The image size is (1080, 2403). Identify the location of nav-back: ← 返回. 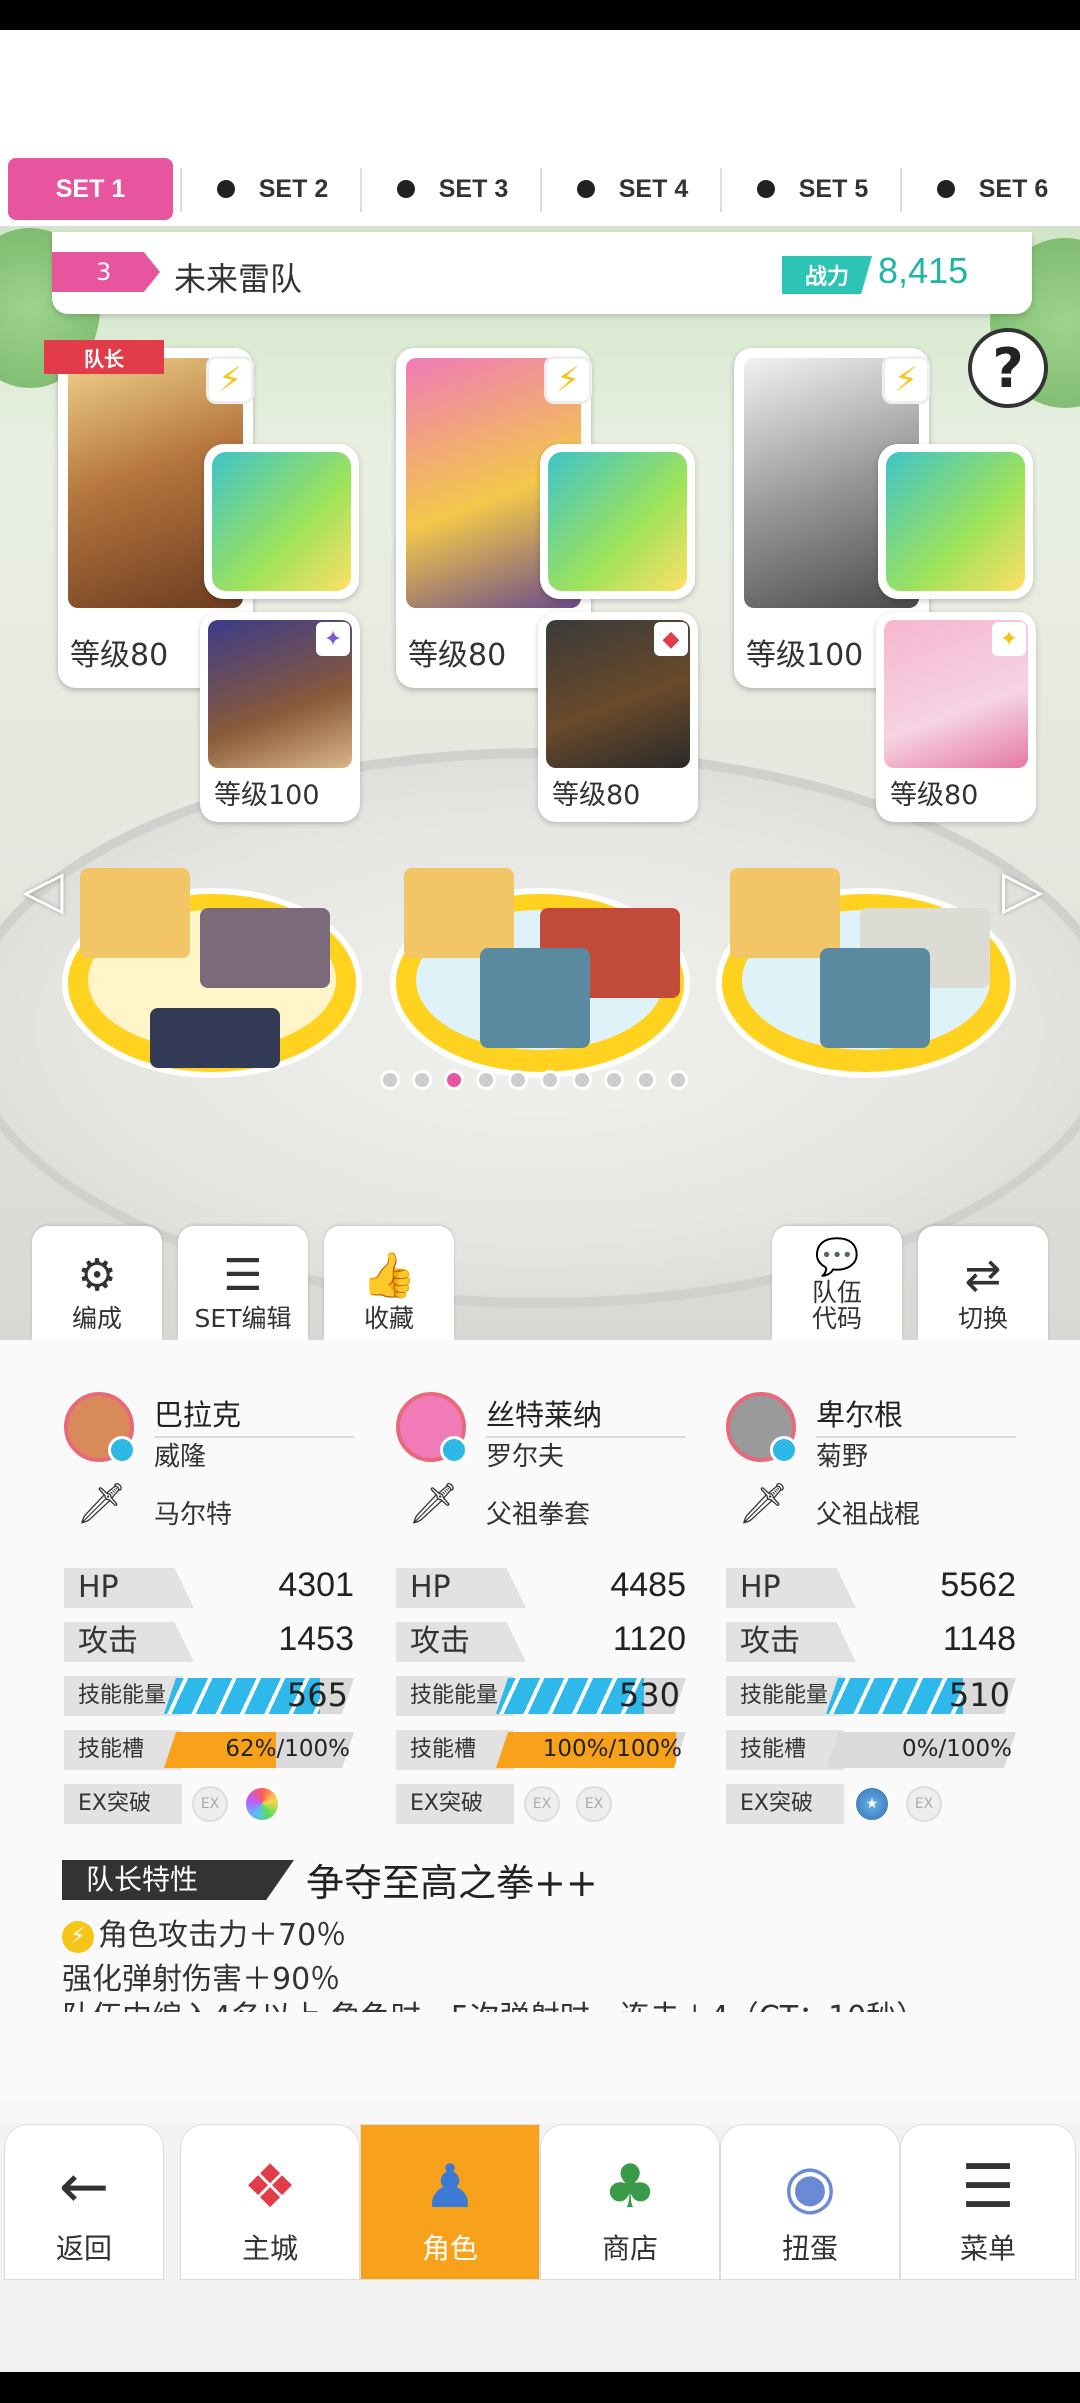
(84, 2202).